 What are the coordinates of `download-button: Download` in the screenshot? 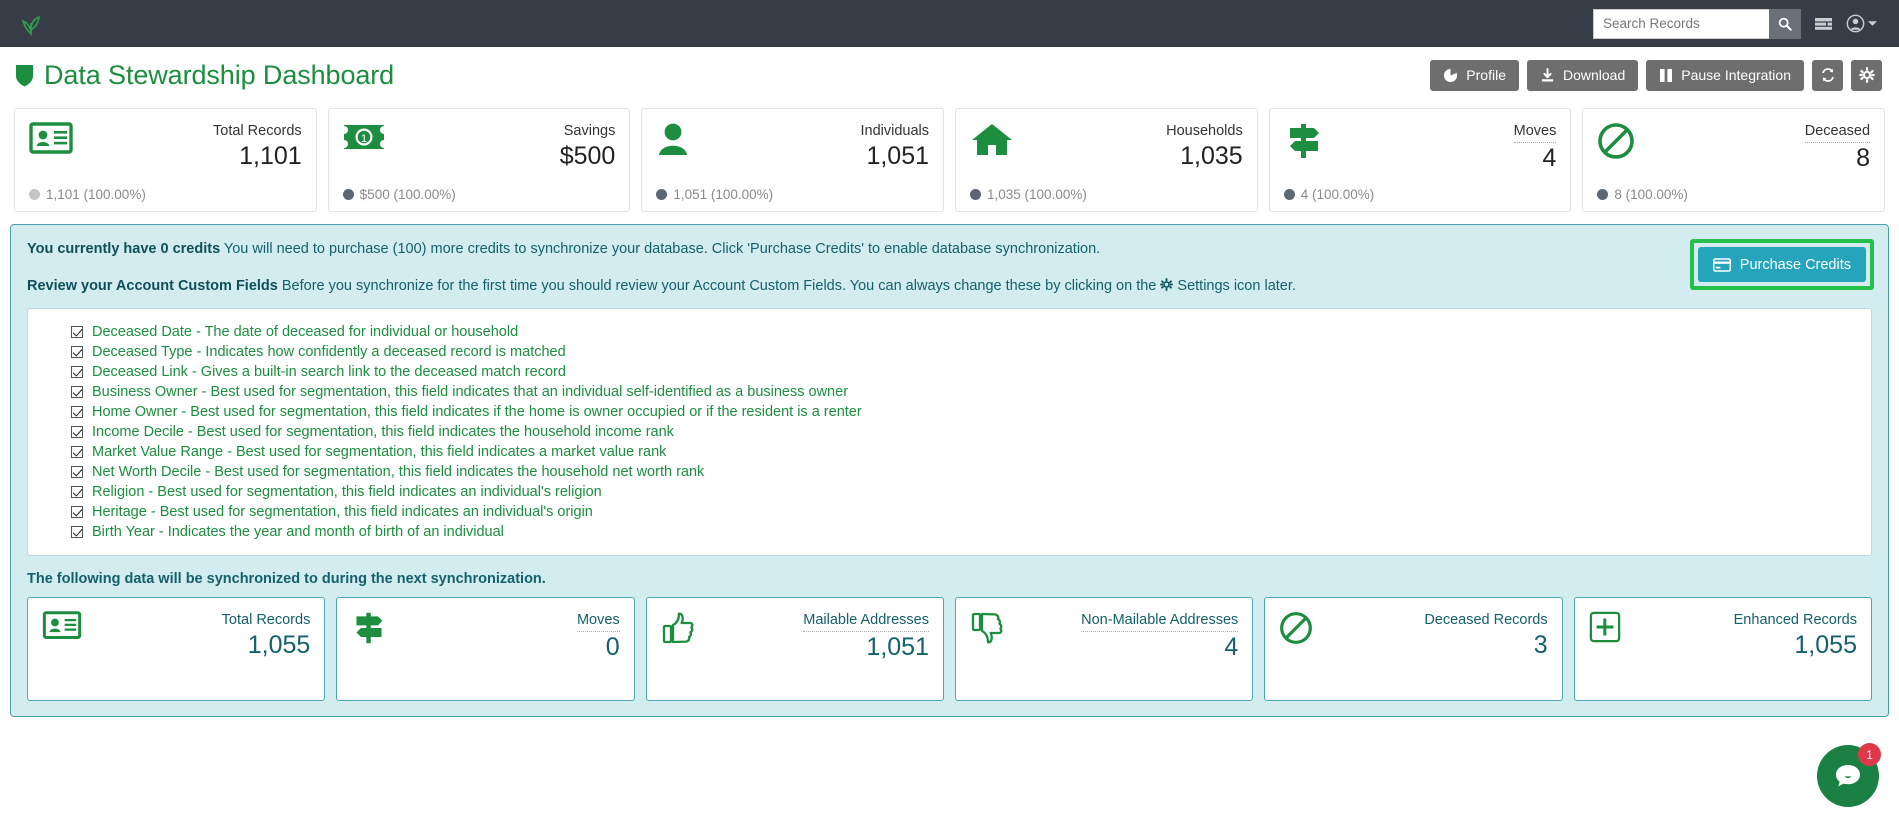 It's located at (1582, 75).